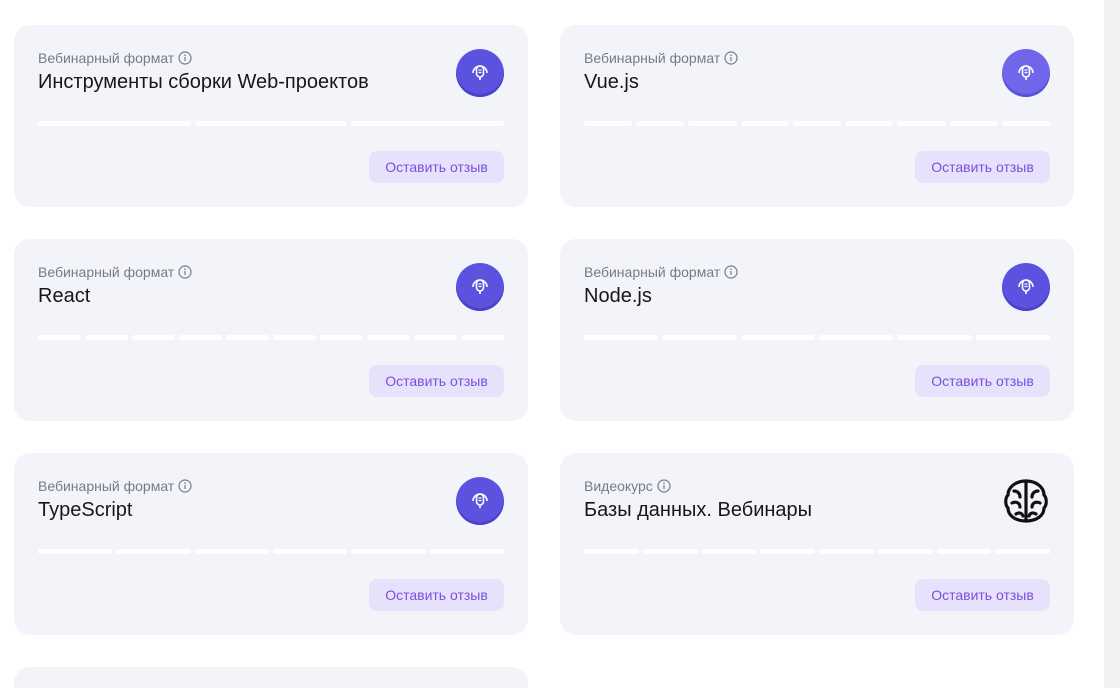 Image resolution: width=1120 pixels, height=688 pixels. What do you see at coordinates (817, 330) in the screenshot?
I see `course-card: Вебинарный формат Node.js Оставить отзыв` at bounding box center [817, 330].